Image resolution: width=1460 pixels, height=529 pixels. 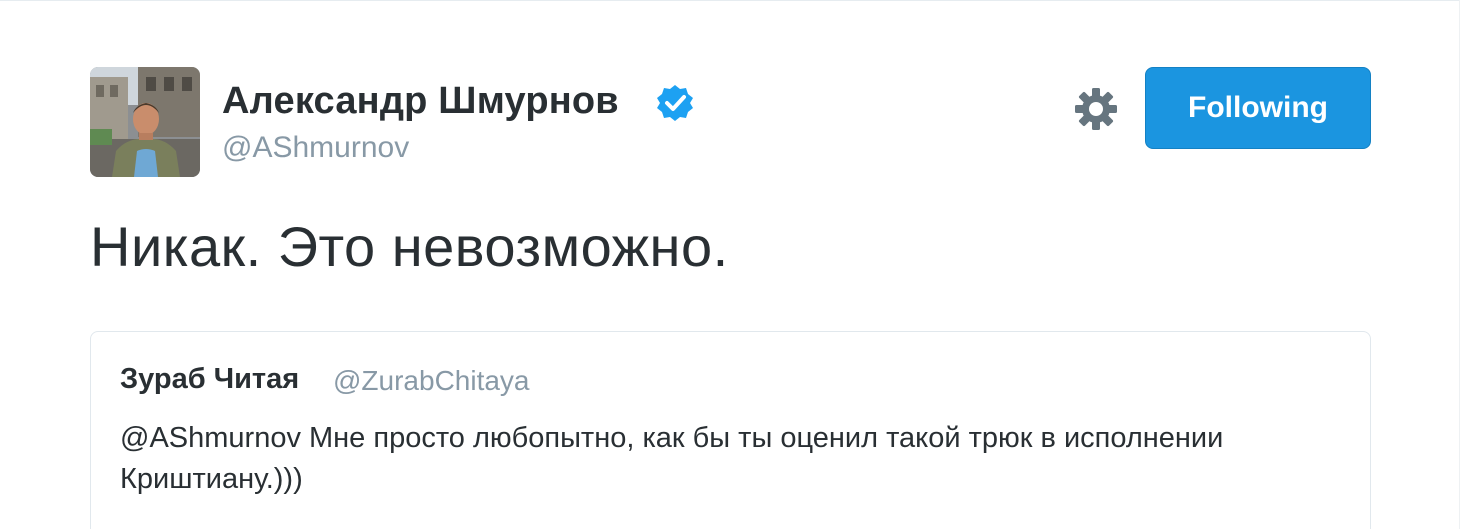 I want to click on following-button-label: Following, so click(x=1258, y=107).